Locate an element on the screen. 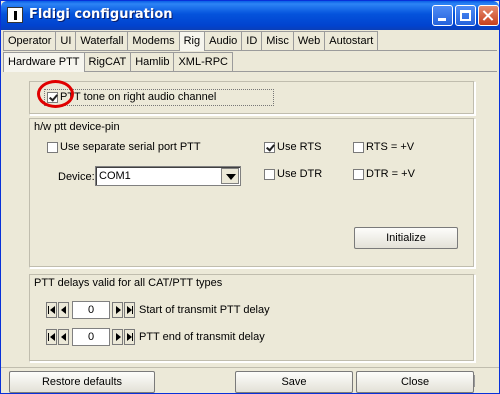  start-delay-increment is located at coordinates (117, 310).